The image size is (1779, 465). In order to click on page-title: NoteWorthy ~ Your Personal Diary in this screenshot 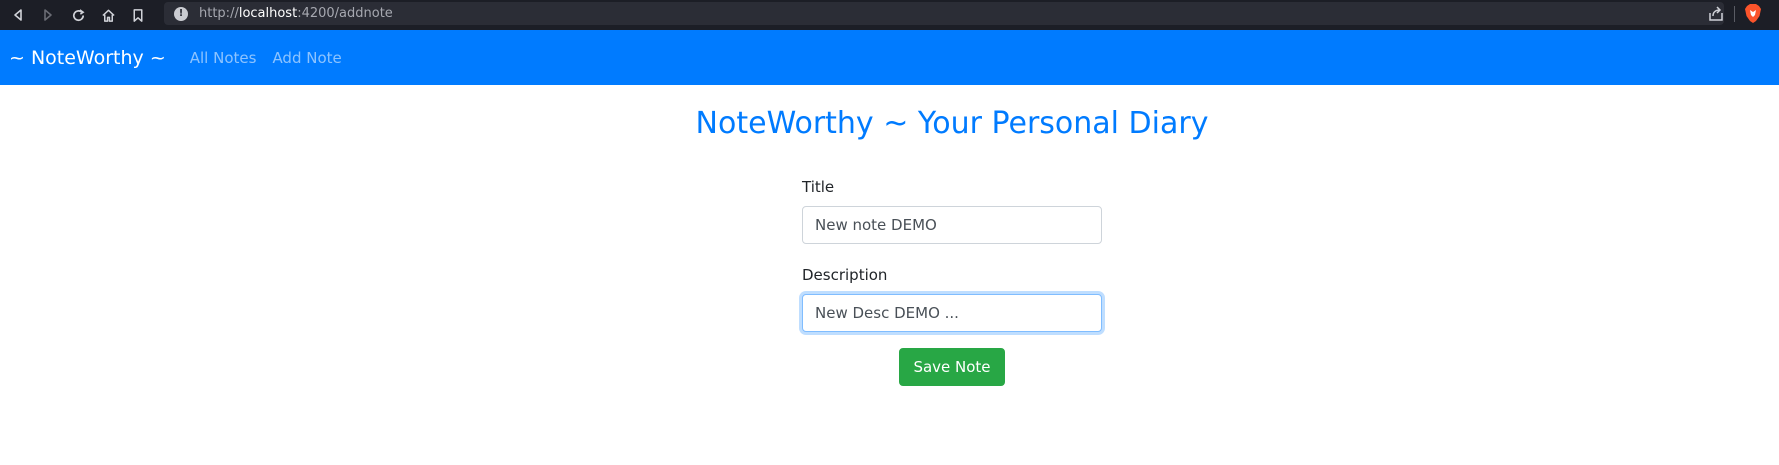, I will do `click(952, 123)`.